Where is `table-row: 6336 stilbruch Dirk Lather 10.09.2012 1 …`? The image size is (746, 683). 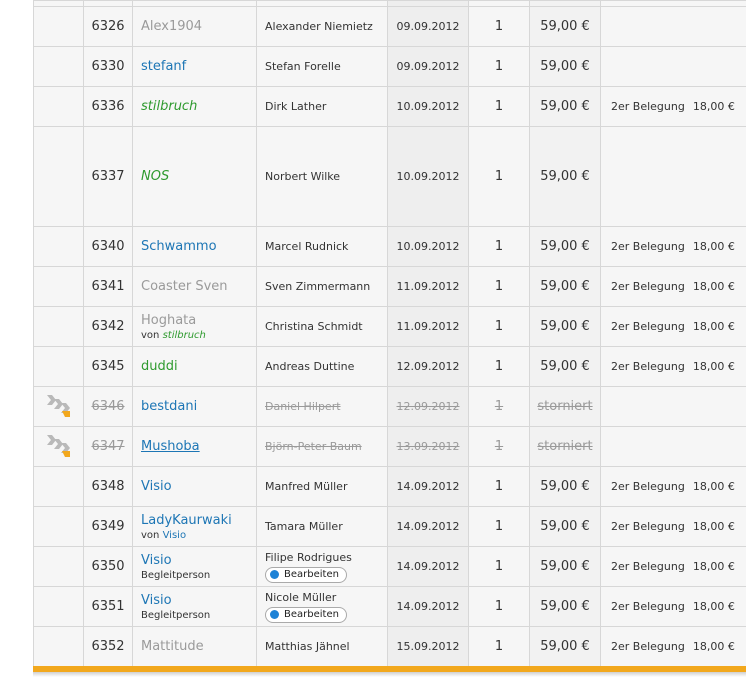 table-row: 6336 stilbruch Dirk Lather 10.09.2012 1 … is located at coordinates (389, 106).